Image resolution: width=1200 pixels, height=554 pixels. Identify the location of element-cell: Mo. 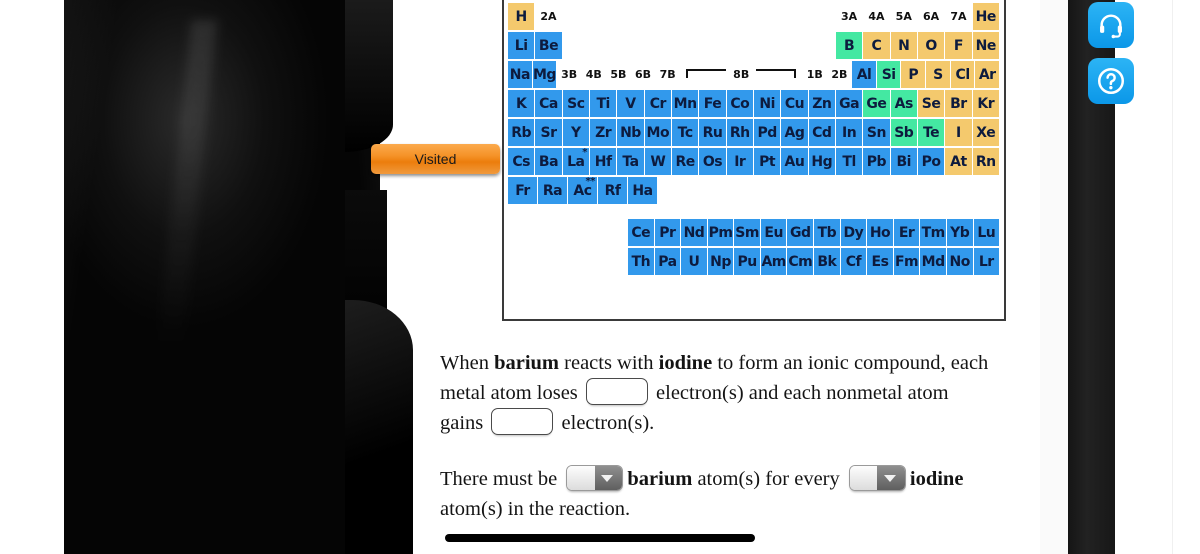
(657, 132).